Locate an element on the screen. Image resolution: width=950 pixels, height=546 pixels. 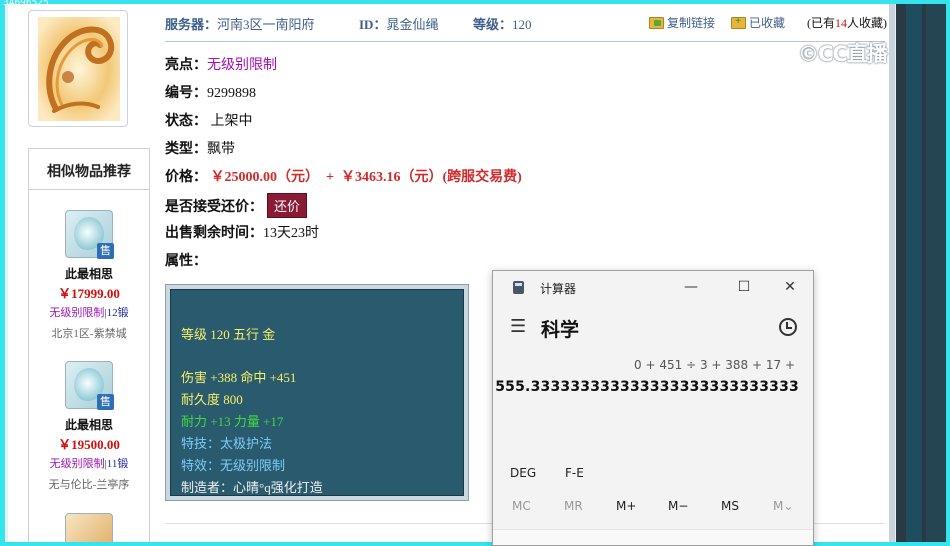
similar-item-price: ￥17999.00 is located at coordinates (89, 293).